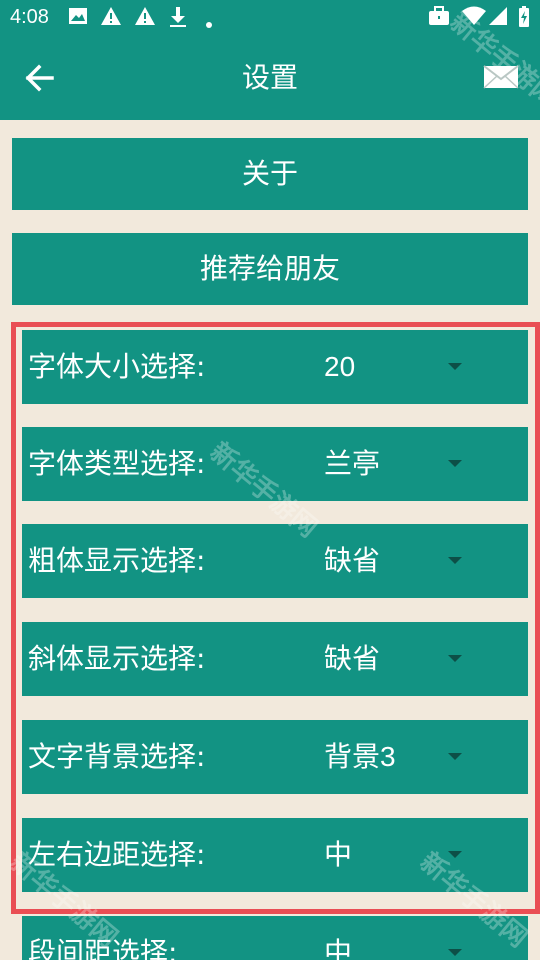  Describe the element at coordinates (209, 23) in the screenshot. I see `dot-icon` at that location.